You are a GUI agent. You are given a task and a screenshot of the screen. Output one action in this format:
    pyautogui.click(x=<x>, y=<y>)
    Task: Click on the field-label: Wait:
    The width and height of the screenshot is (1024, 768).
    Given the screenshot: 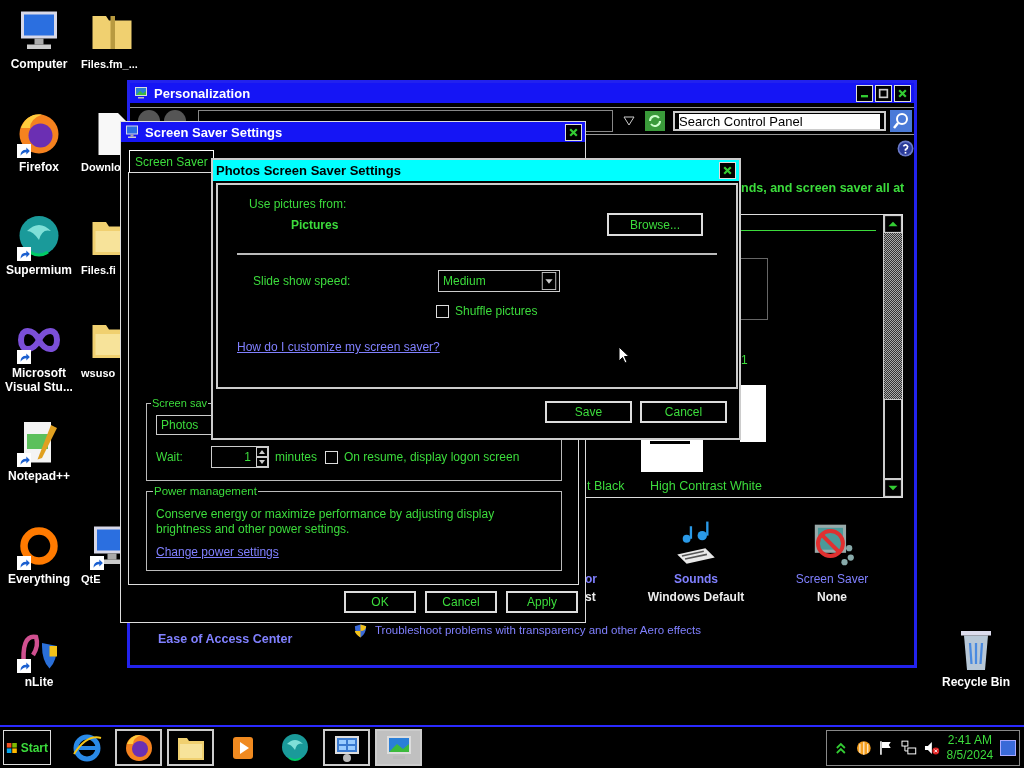 What is the action you would take?
    pyautogui.click(x=169, y=457)
    